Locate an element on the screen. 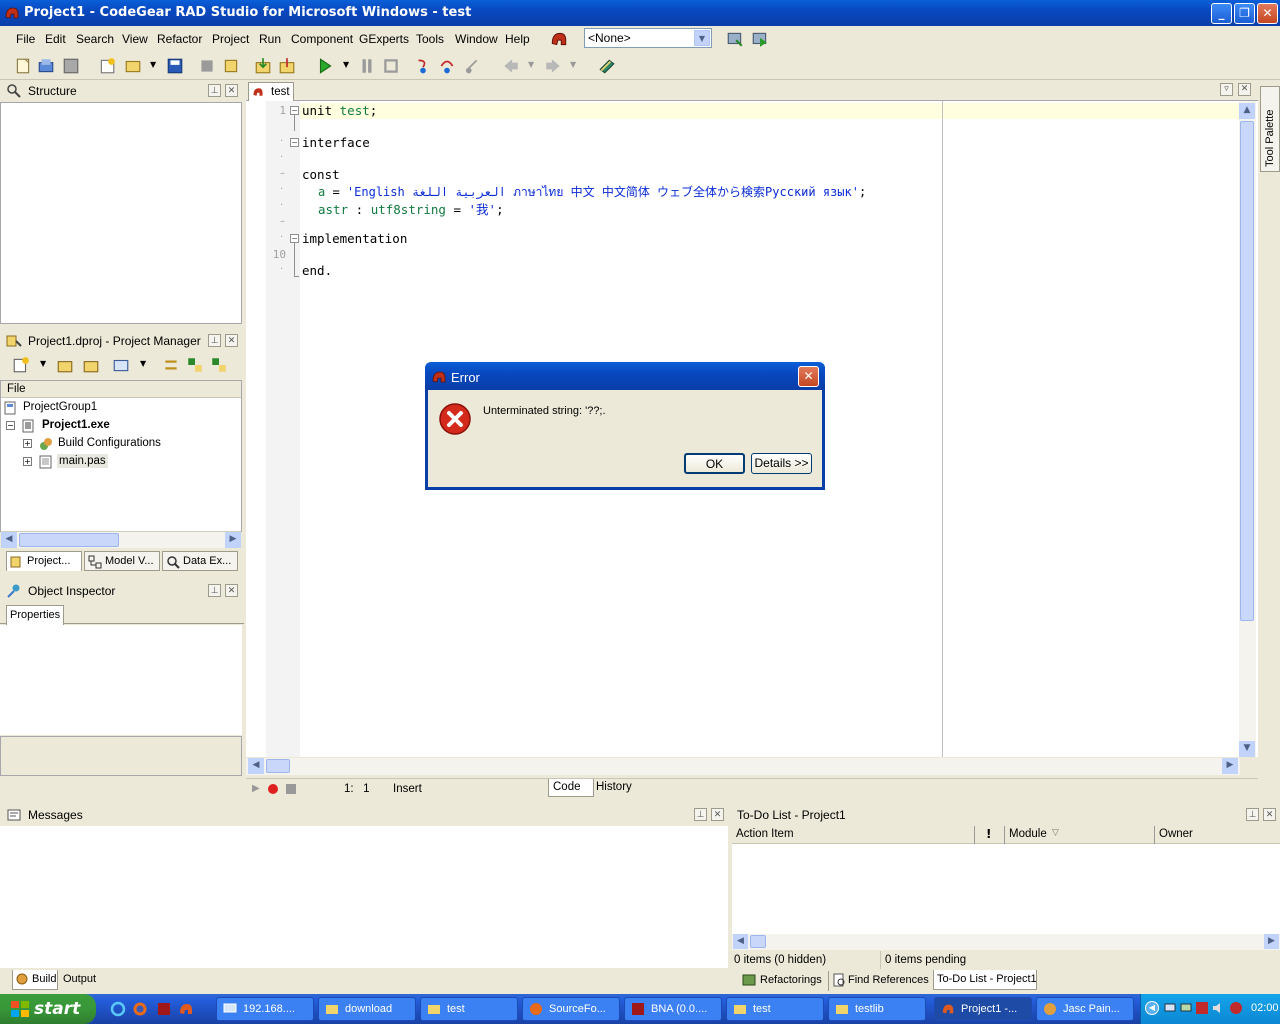  save-all-icon is located at coordinates (71, 66).